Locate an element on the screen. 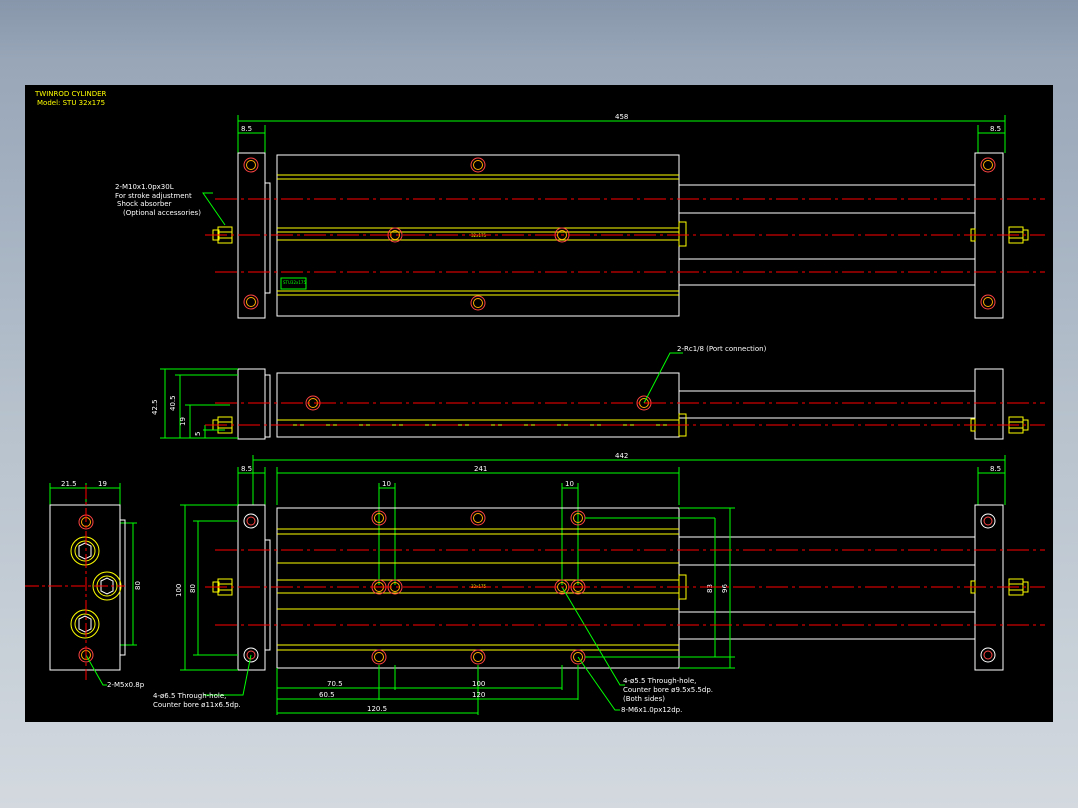 This screenshot has height=808, width=1078. top-callout-4: (Optional accessories) is located at coordinates (162, 213).